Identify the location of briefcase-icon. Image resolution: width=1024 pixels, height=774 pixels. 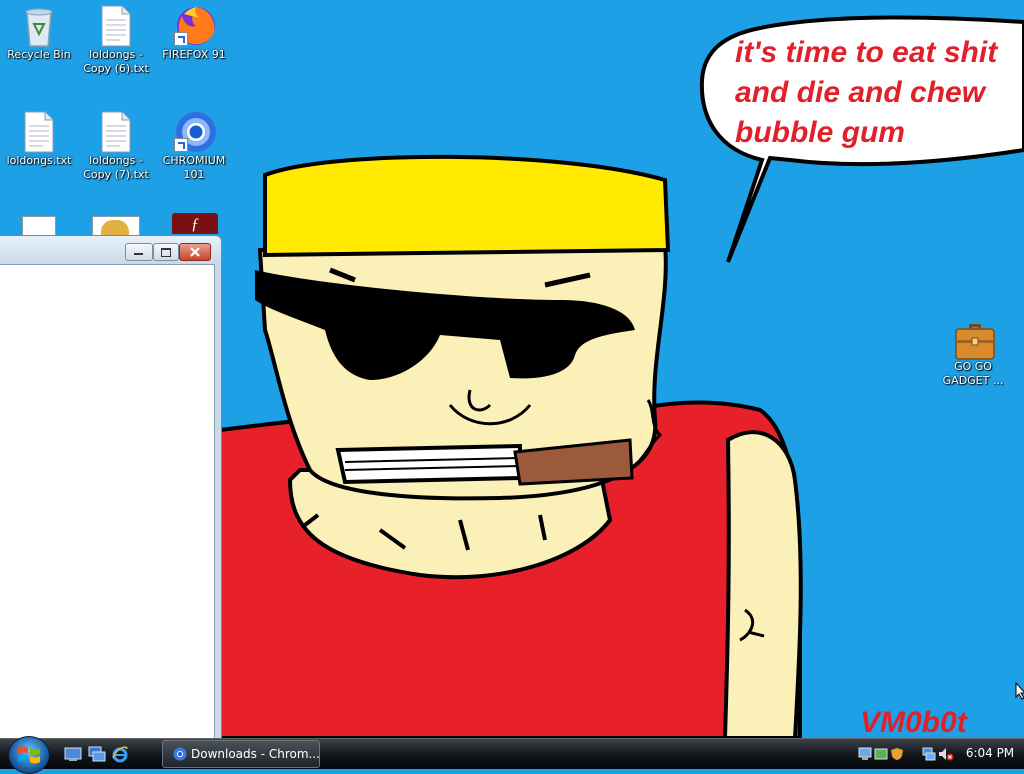
(974, 338).